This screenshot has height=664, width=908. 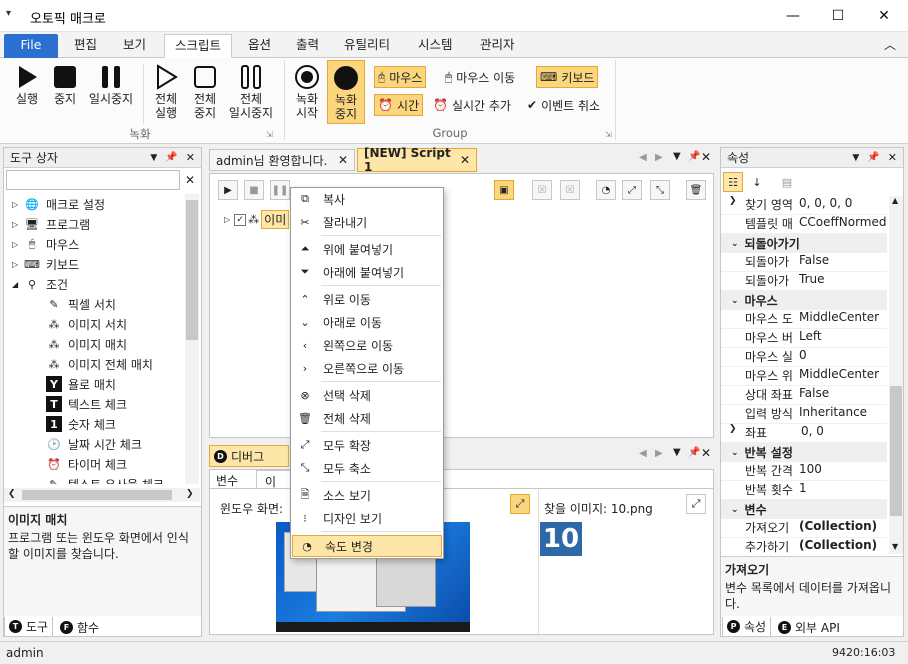 I want to click on prop-row: 상대 좌표 False, so click(x=804, y=395).